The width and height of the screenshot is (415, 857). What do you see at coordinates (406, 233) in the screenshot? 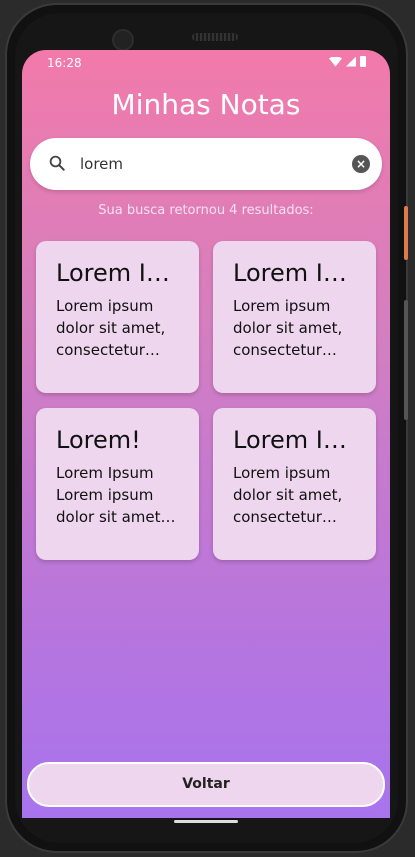
I see `power-button` at bounding box center [406, 233].